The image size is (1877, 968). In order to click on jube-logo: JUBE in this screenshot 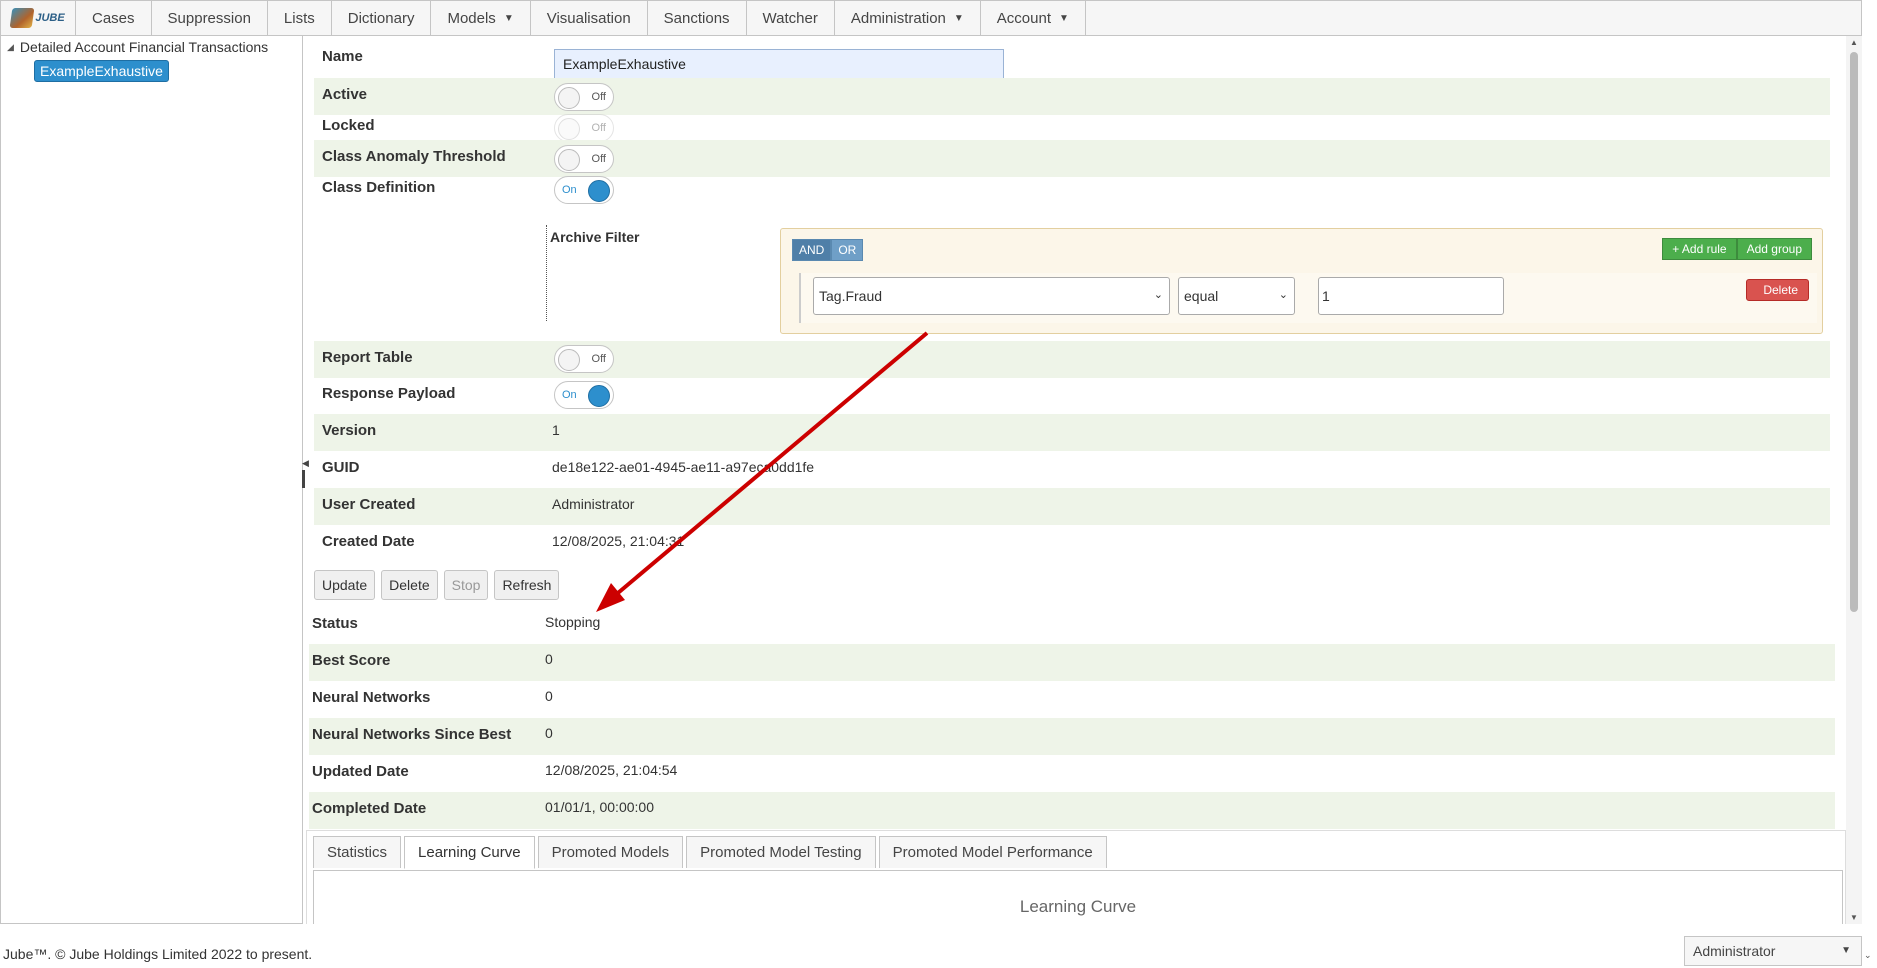, I will do `click(38, 18)`.